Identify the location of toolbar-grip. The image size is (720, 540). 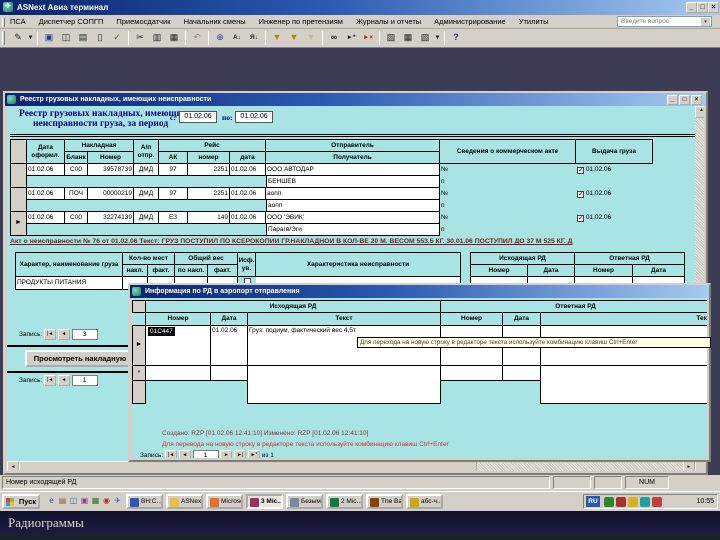
(3, 38).